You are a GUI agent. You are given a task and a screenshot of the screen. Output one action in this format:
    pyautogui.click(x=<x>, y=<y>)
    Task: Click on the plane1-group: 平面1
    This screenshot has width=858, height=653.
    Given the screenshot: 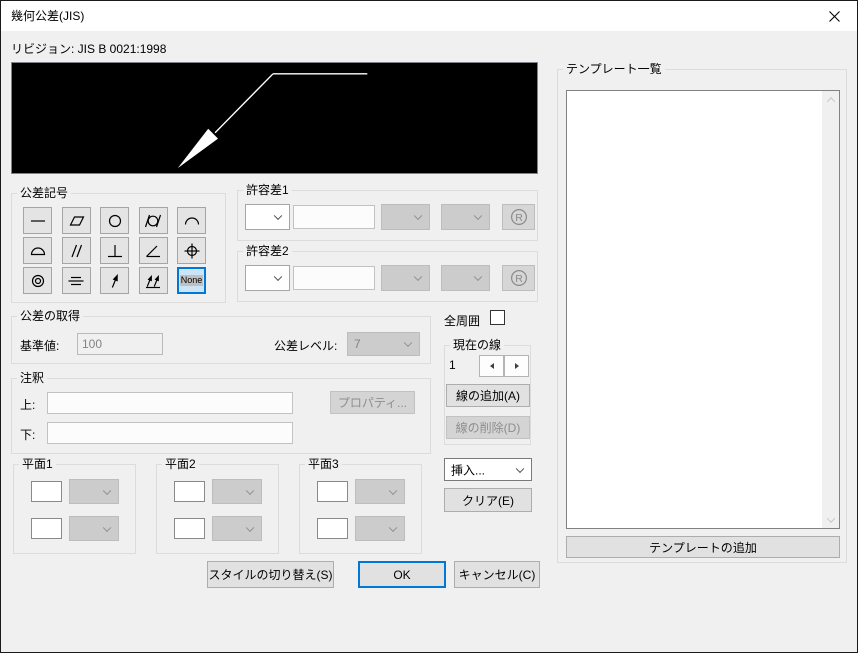 What is the action you would take?
    pyautogui.click(x=74, y=505)
    